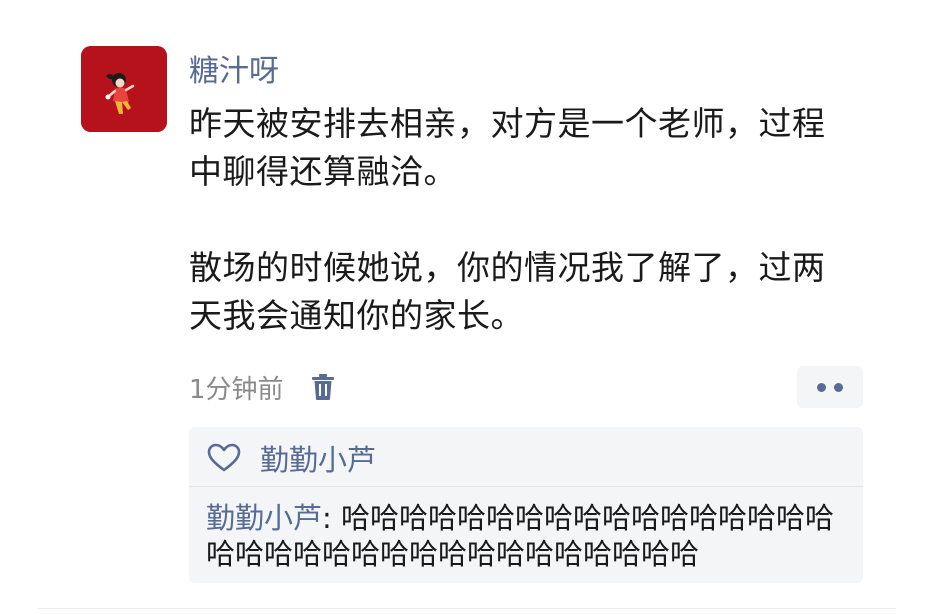 Image resolution: width=934 pixels, height=614 pixels. Describe the element at coordinates (830, 387) in the screenshot. I see `more-options-button` at that location.